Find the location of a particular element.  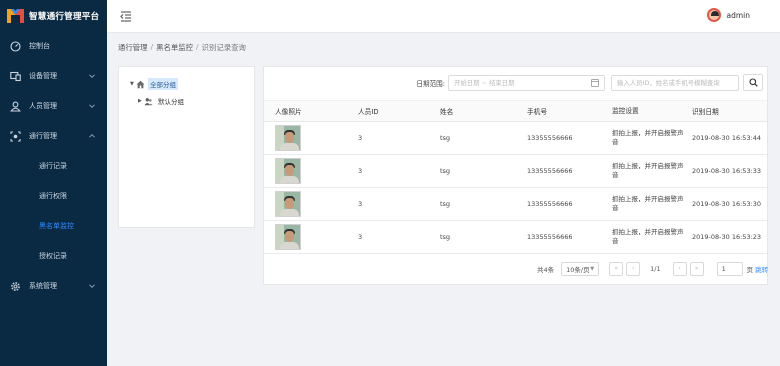

menu-collapse-icon is located at coordinates (126, 16).